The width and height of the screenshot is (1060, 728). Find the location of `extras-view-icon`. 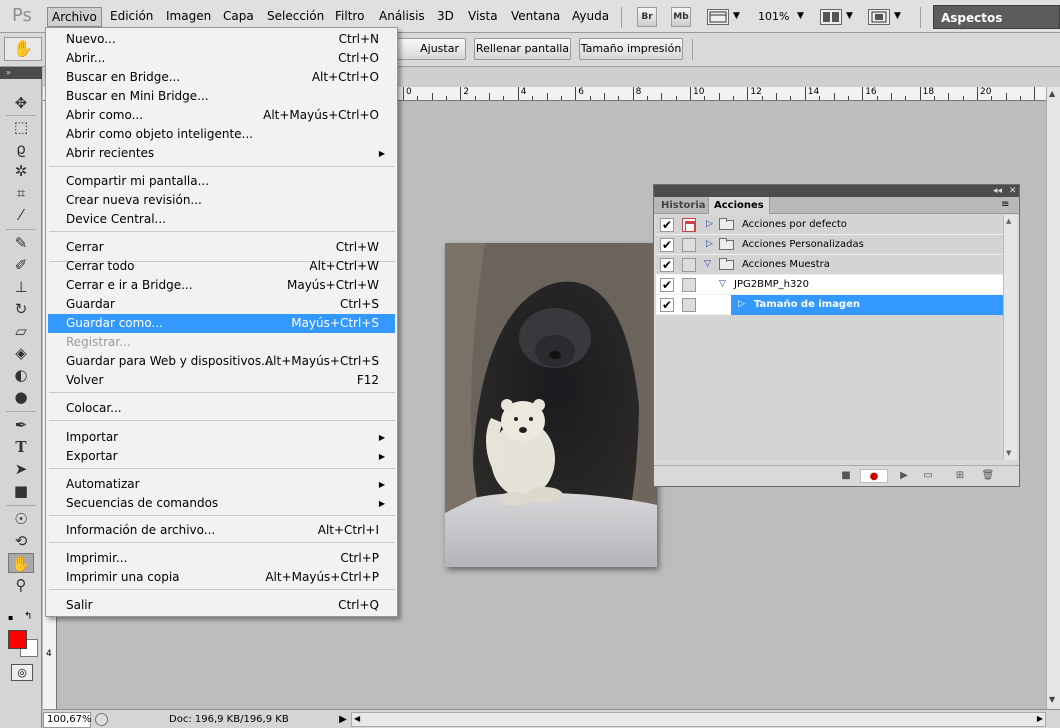

extras-view-icon is located at coordinates (718, 17).